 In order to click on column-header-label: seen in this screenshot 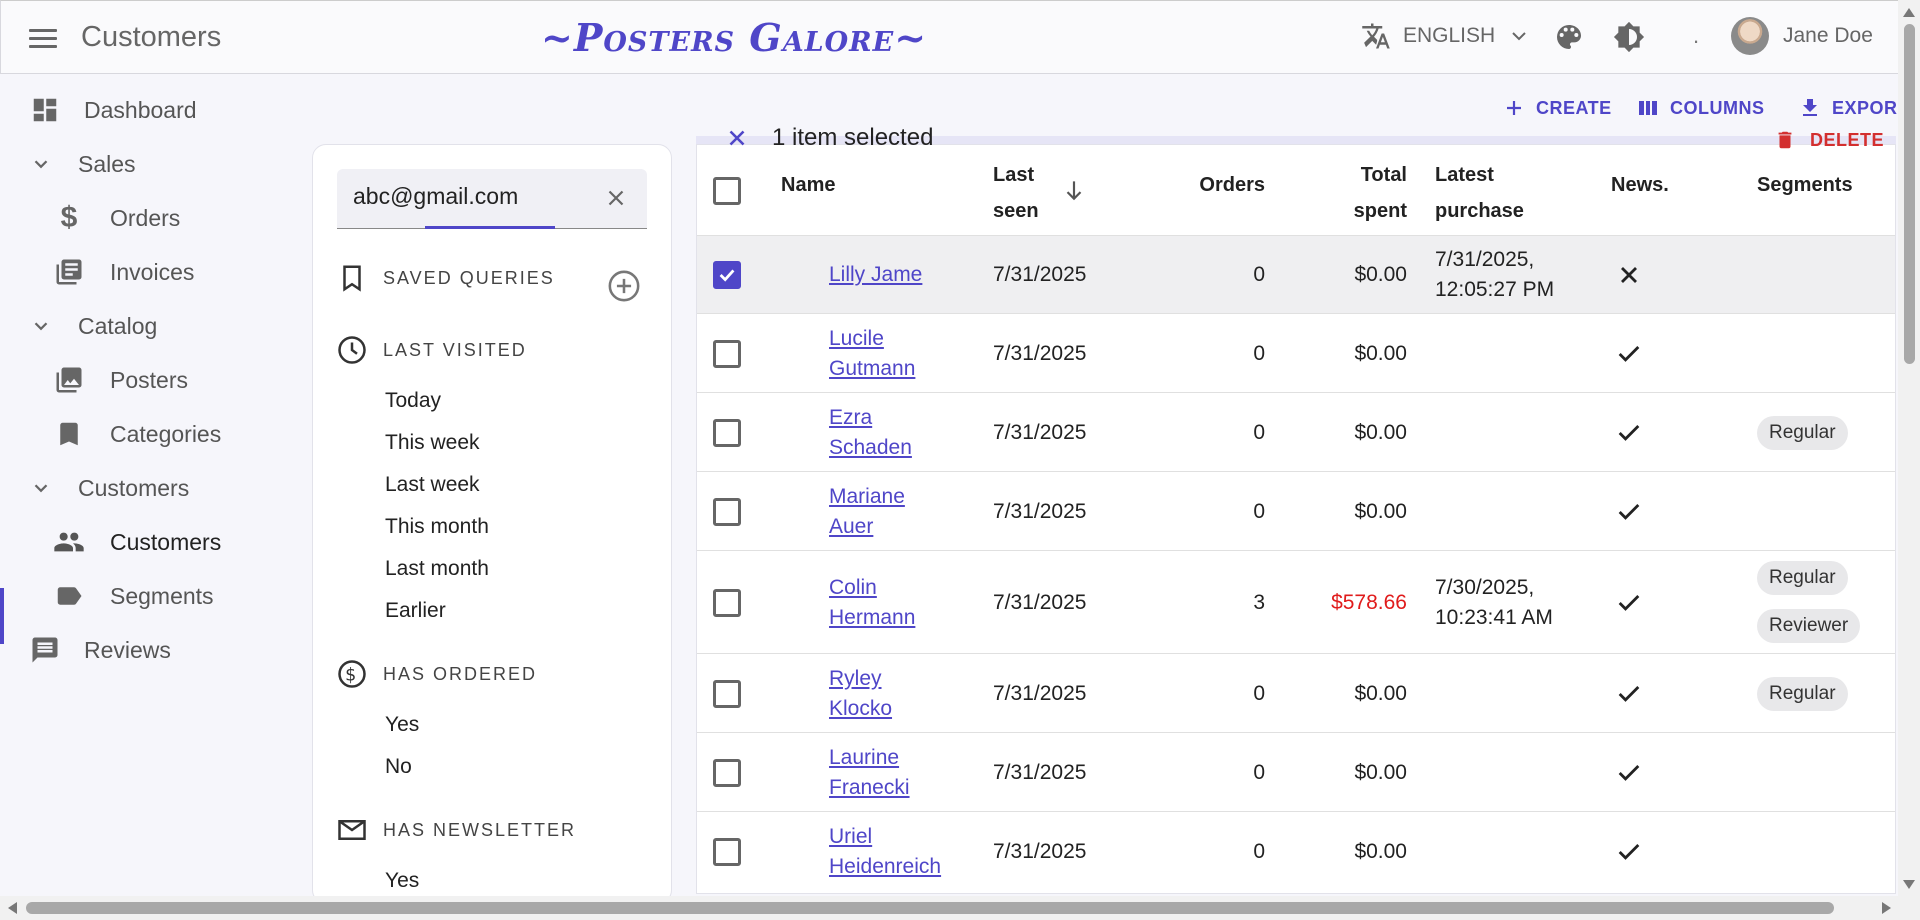, I will do `click(1016, 211)`.